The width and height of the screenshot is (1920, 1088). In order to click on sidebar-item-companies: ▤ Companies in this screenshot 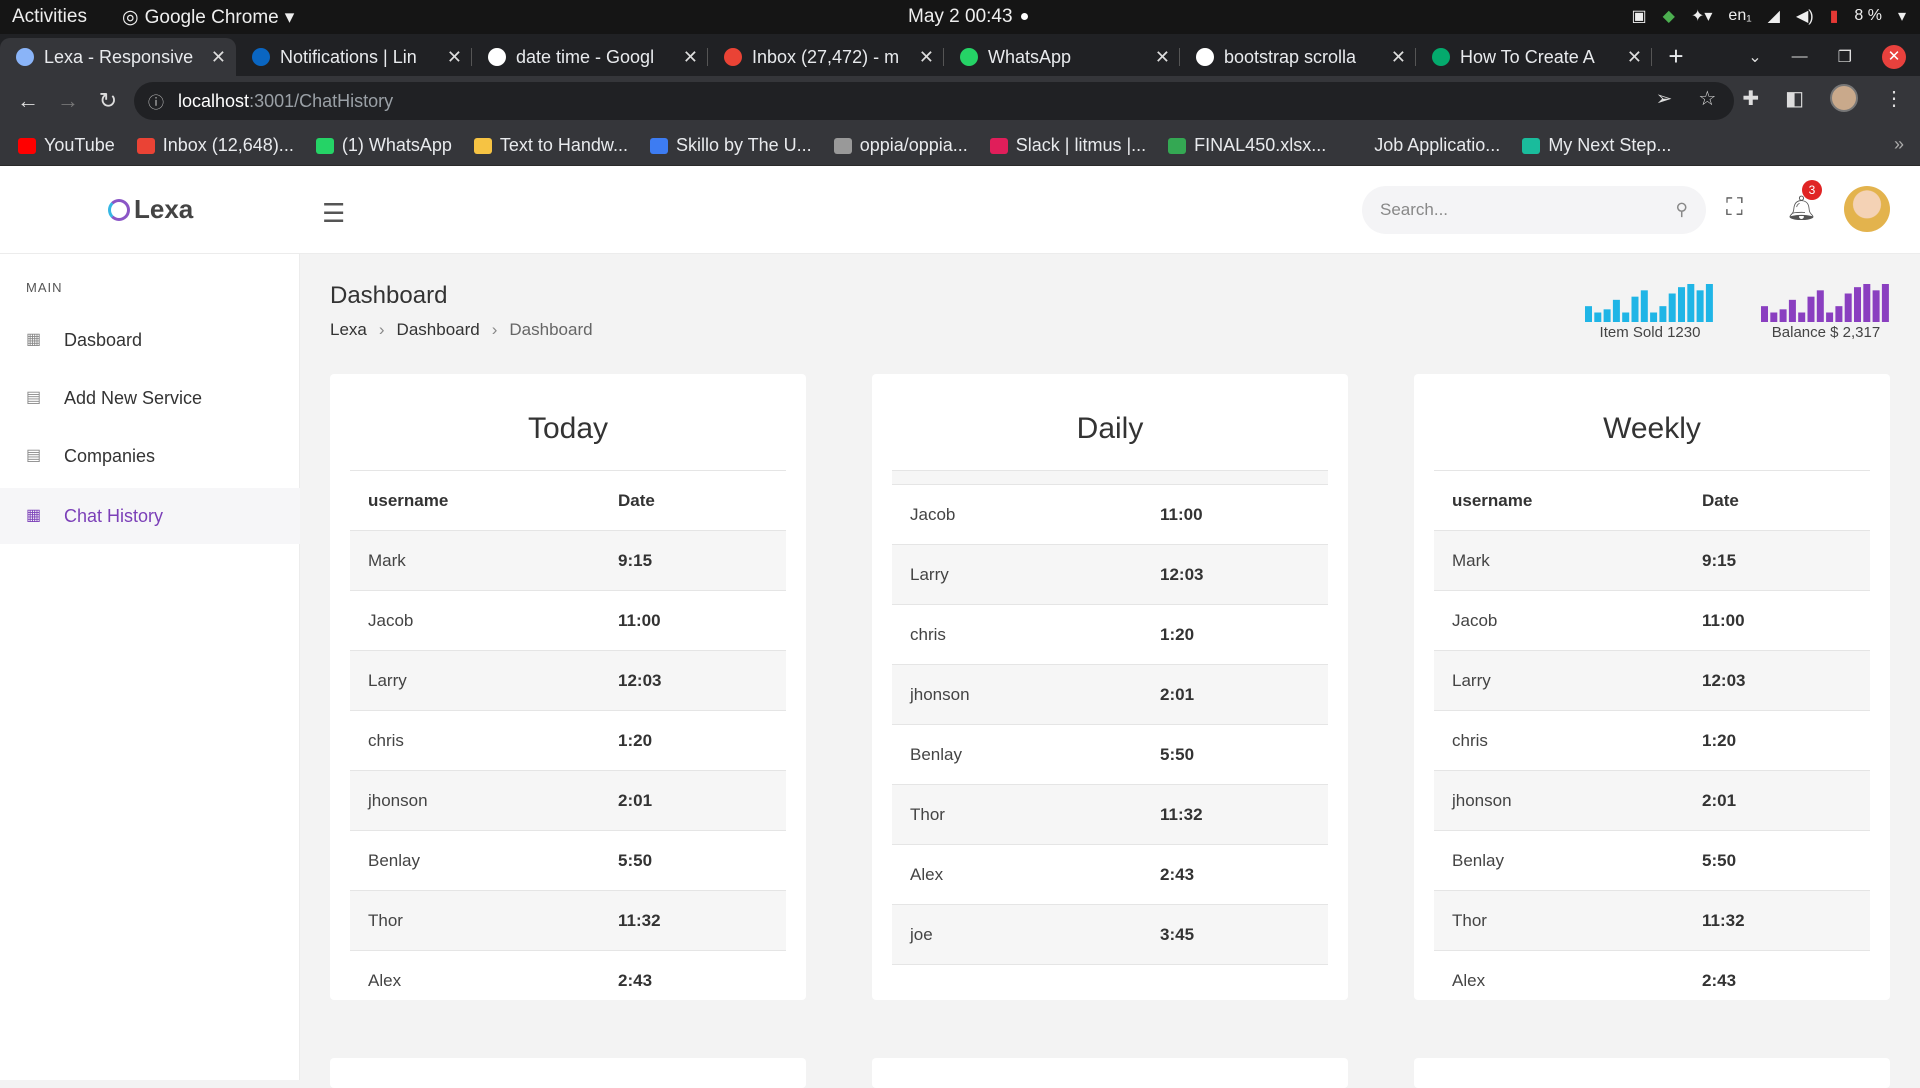, I will do `click(150, 456)`.